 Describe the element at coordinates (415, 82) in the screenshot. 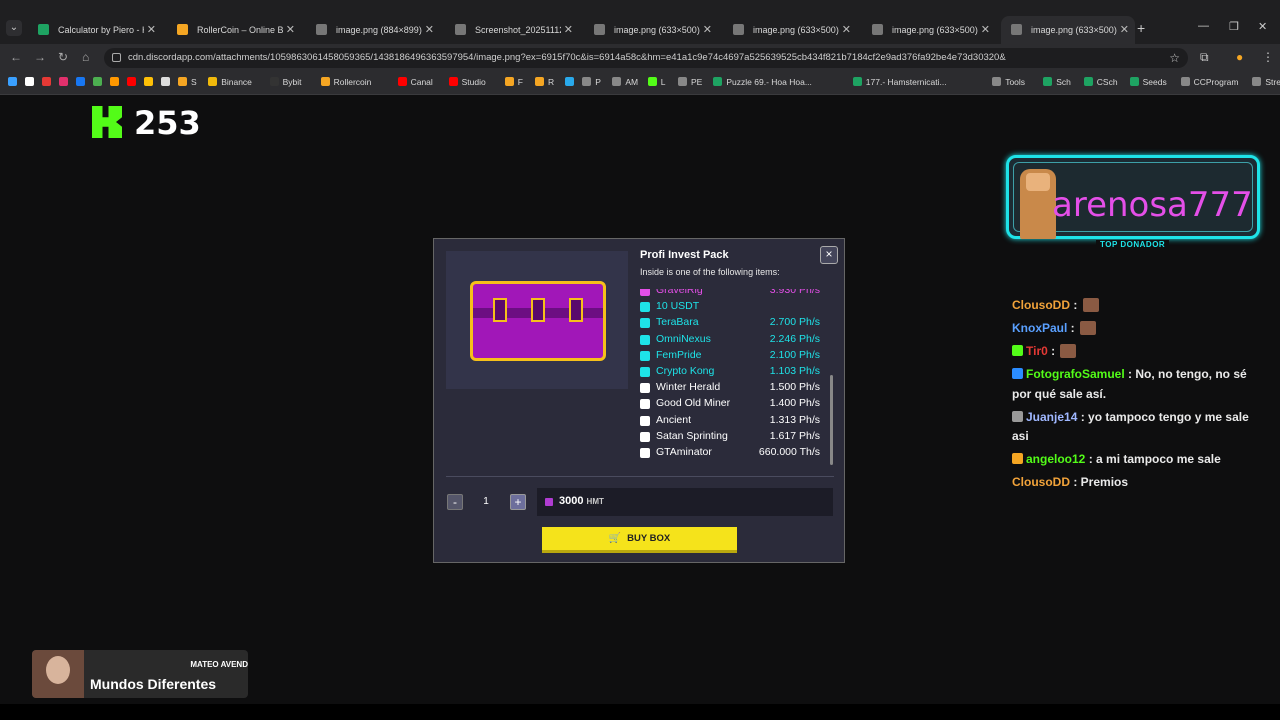

I see `bookmark-item: Canal` at that location.